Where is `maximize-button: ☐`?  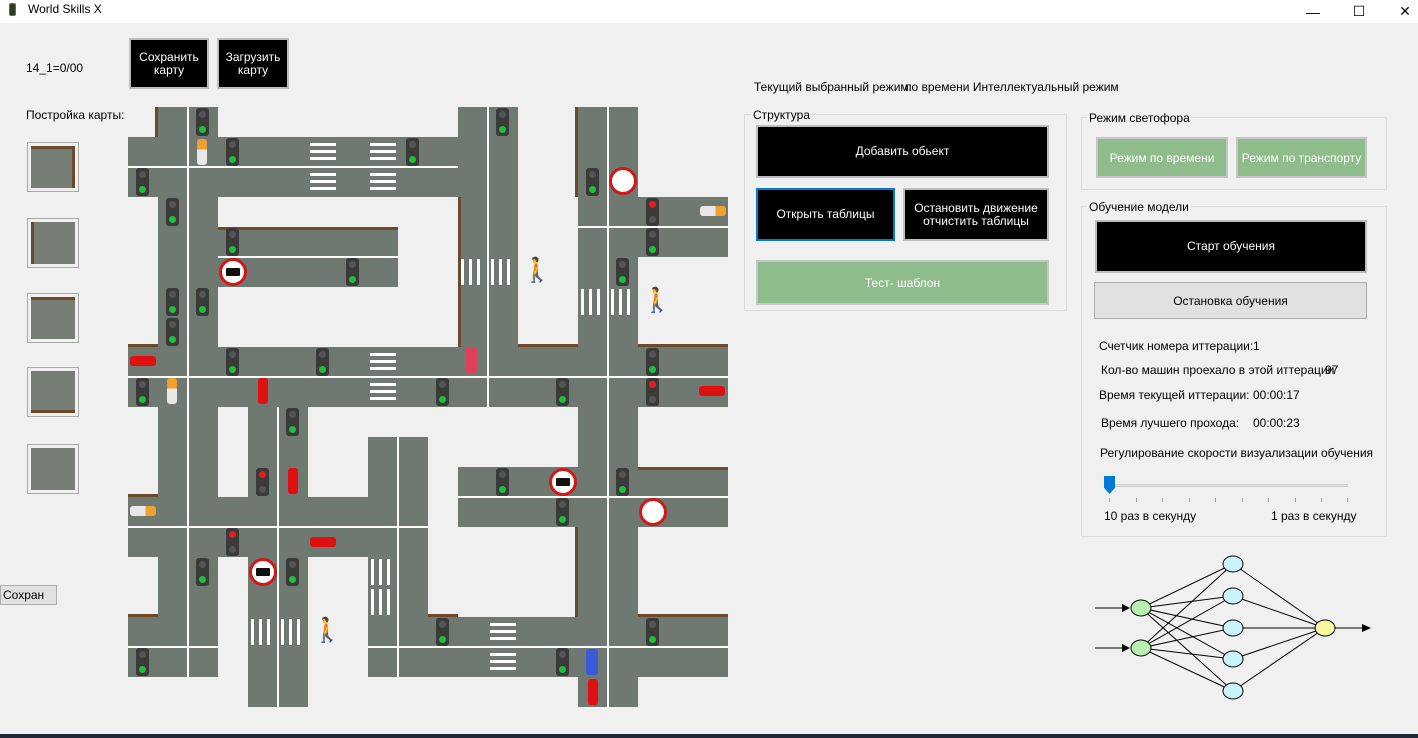 maximize-button: ☐ is located at coordinates (1359, 11).